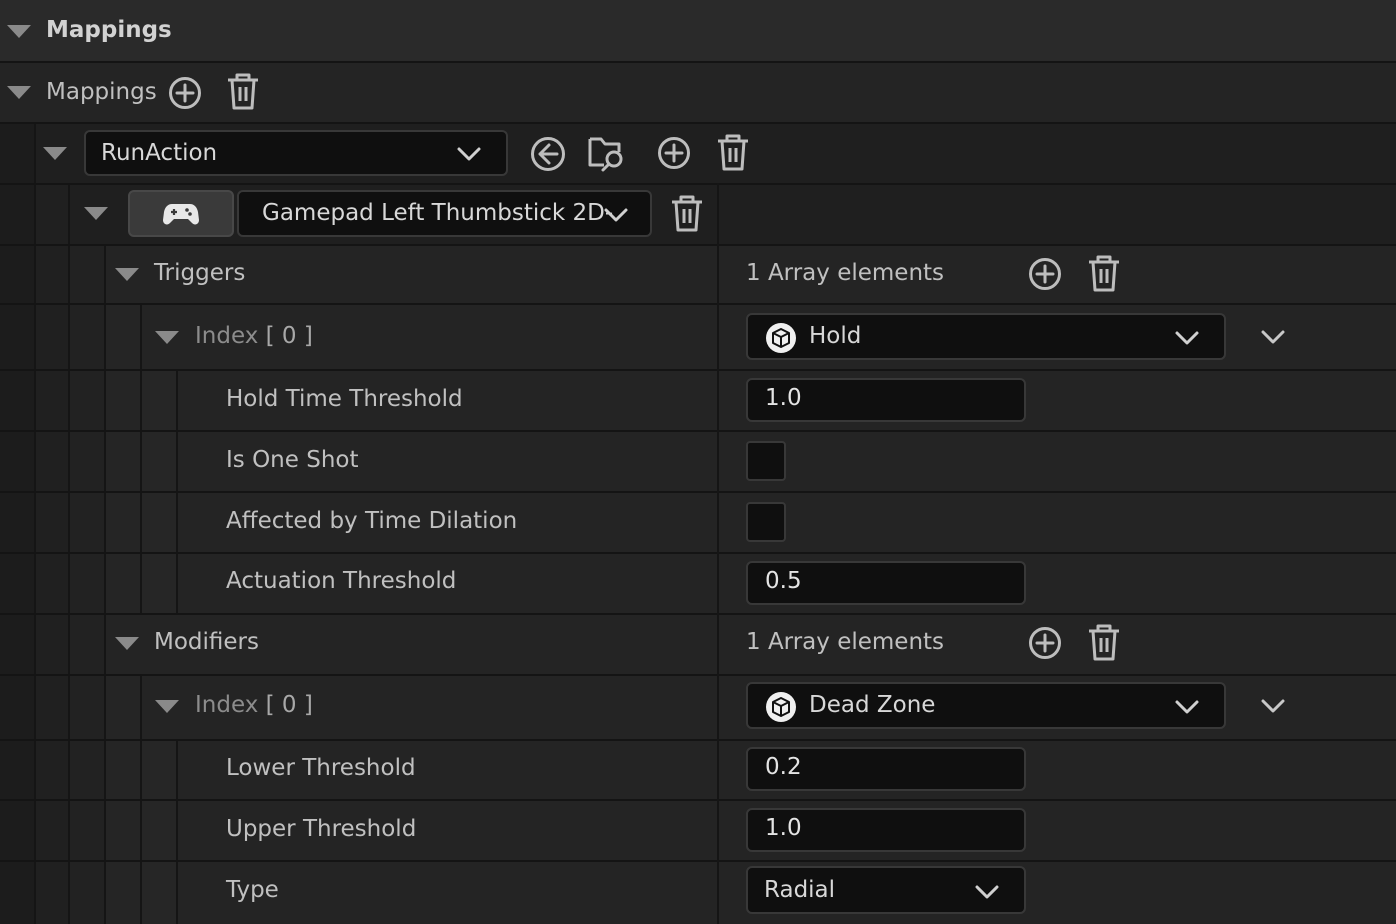  What do you see at coordinates (372, 521) in the screenshot?
I see `time-dilation-label: Affected by Time Dilation` at bounding box center [372, 521].